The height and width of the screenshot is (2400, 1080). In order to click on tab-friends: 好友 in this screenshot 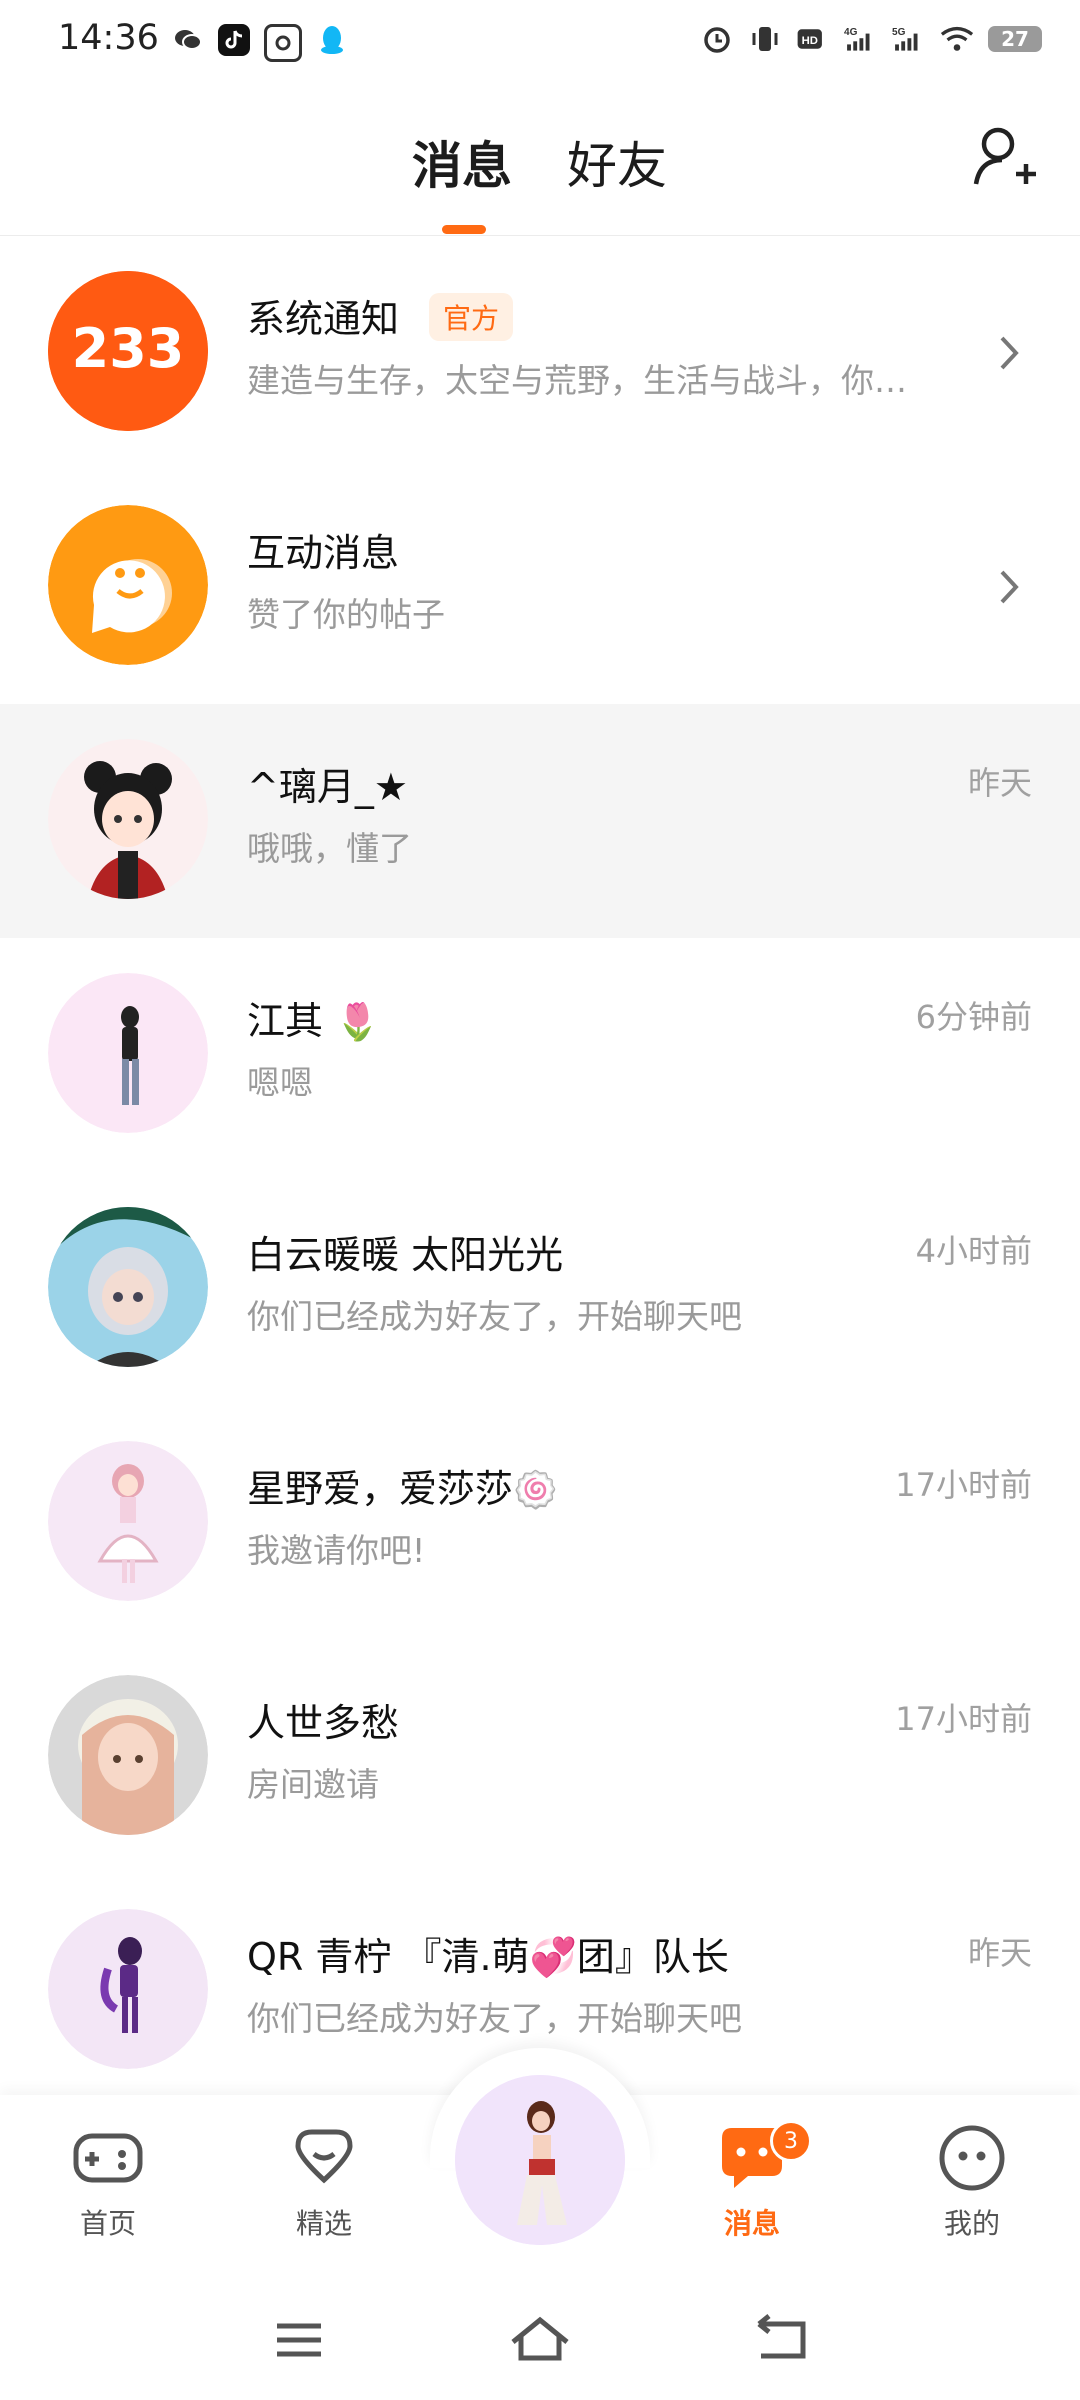, I will do `click(617, 162)`.